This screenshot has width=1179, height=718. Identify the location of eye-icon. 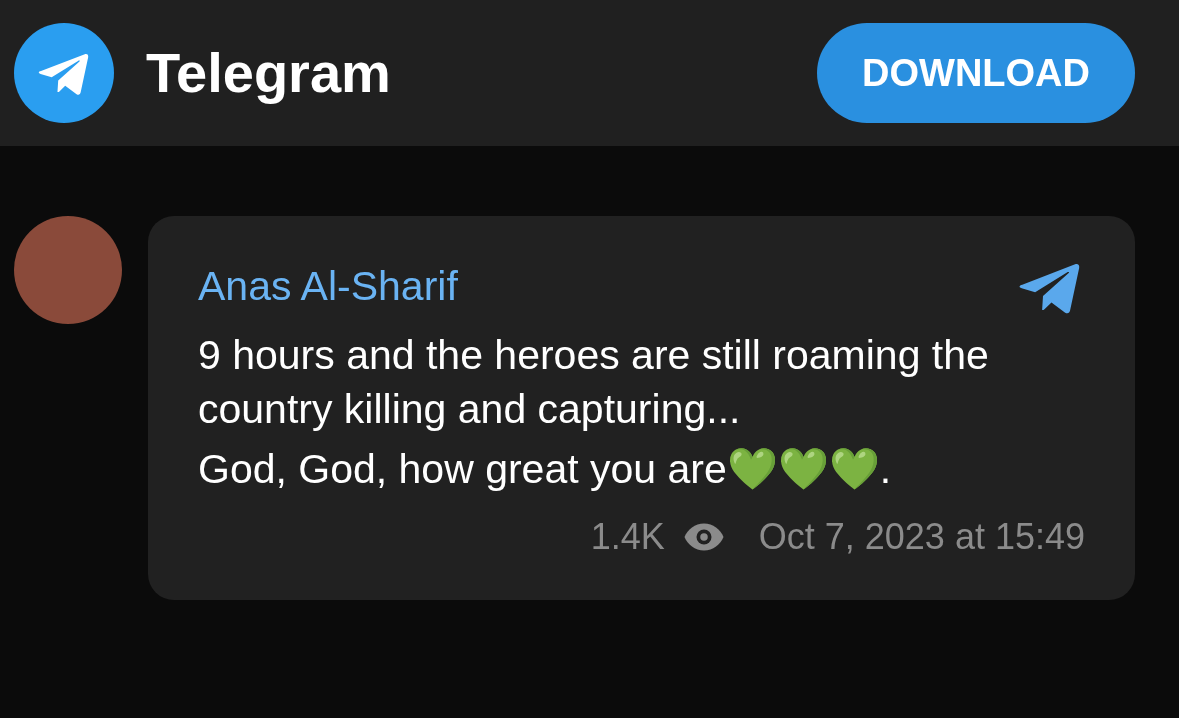
(703, 537).